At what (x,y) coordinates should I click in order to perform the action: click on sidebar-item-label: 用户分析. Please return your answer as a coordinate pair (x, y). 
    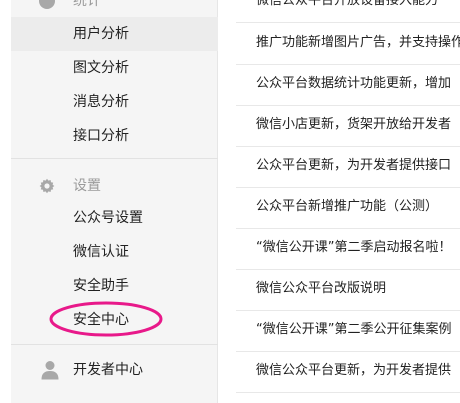
    Looking at the image, I should click on (101, 34).